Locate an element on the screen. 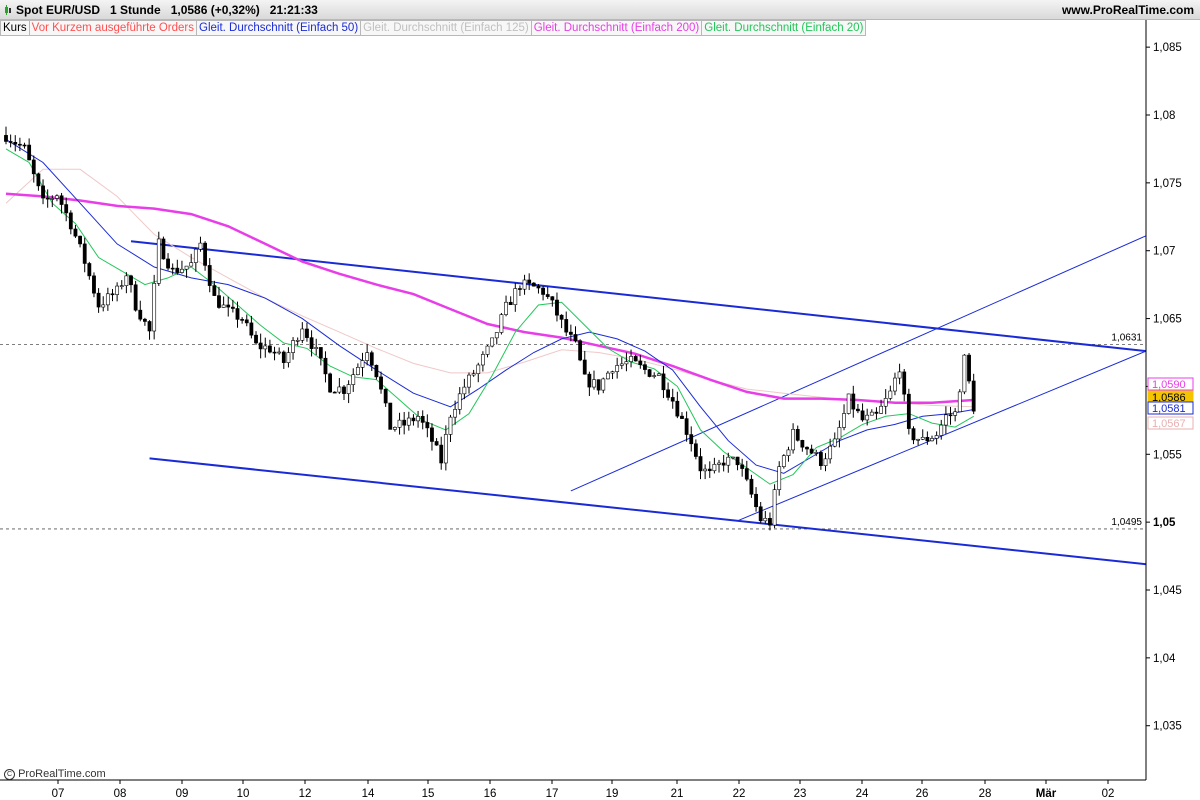 The width and height of the screenshot is (1200, 800). legend-item-recent-orders: Vor Kurzem ausgeführte Orders is located at coordinates (113, 28).